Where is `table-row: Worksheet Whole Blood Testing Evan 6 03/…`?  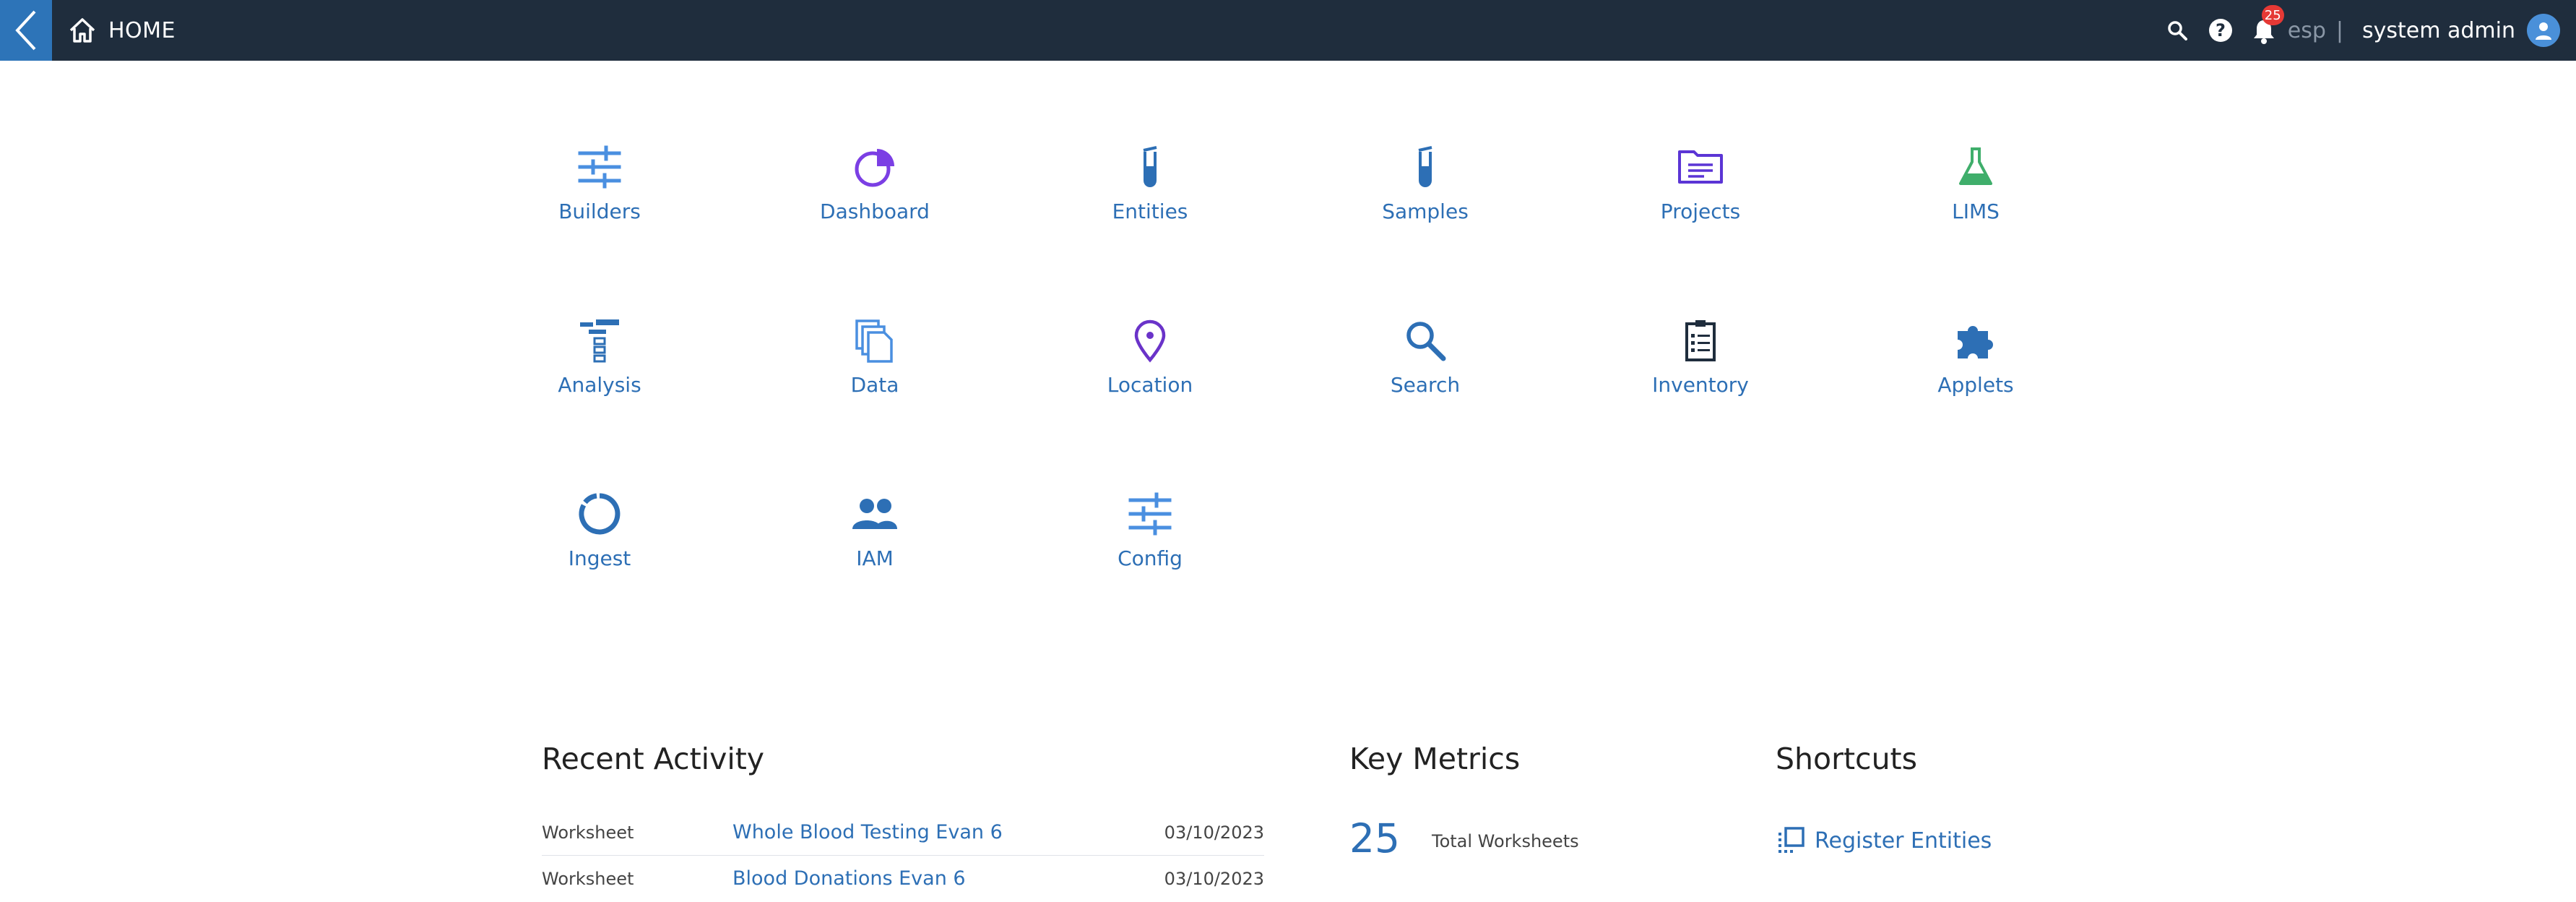 table-row: Worksheet Whole Blood Testing Evan 6 03/… is located at coordinates (903, 833).